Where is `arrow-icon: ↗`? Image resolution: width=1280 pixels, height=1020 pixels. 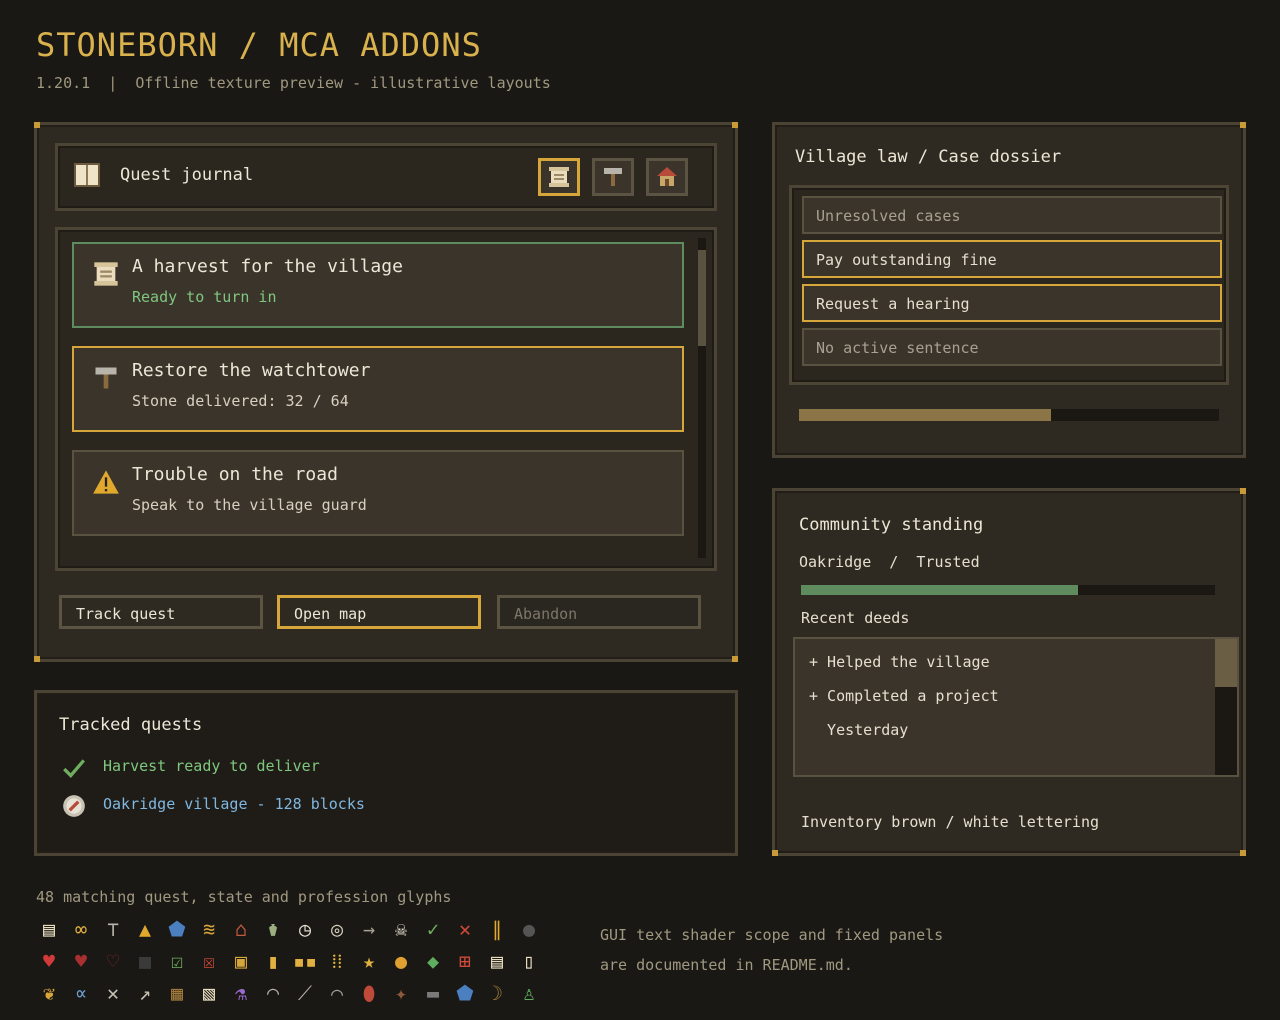
arrow-icon: ↗ is located at coordinates (145, 993).